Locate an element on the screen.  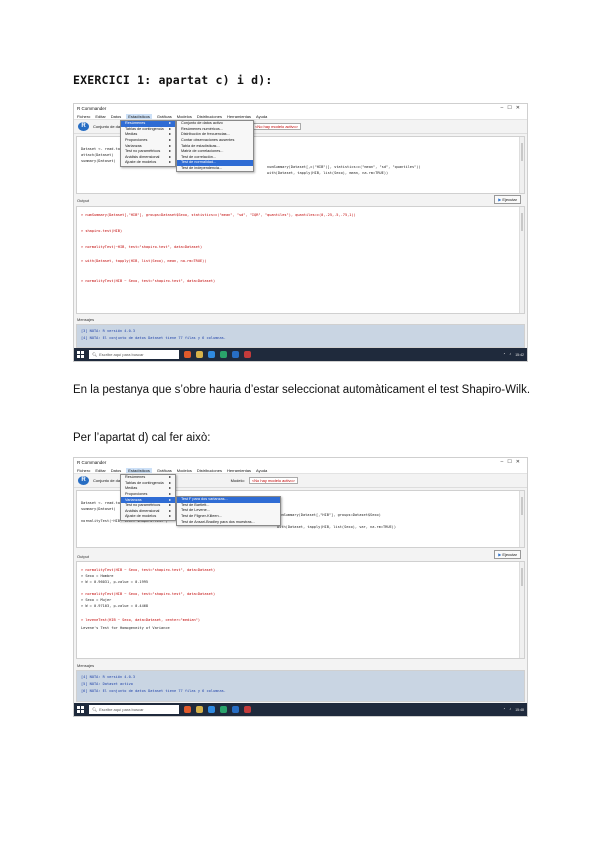
script-line: attach(Dataset) is located at coordinates (97, 155).